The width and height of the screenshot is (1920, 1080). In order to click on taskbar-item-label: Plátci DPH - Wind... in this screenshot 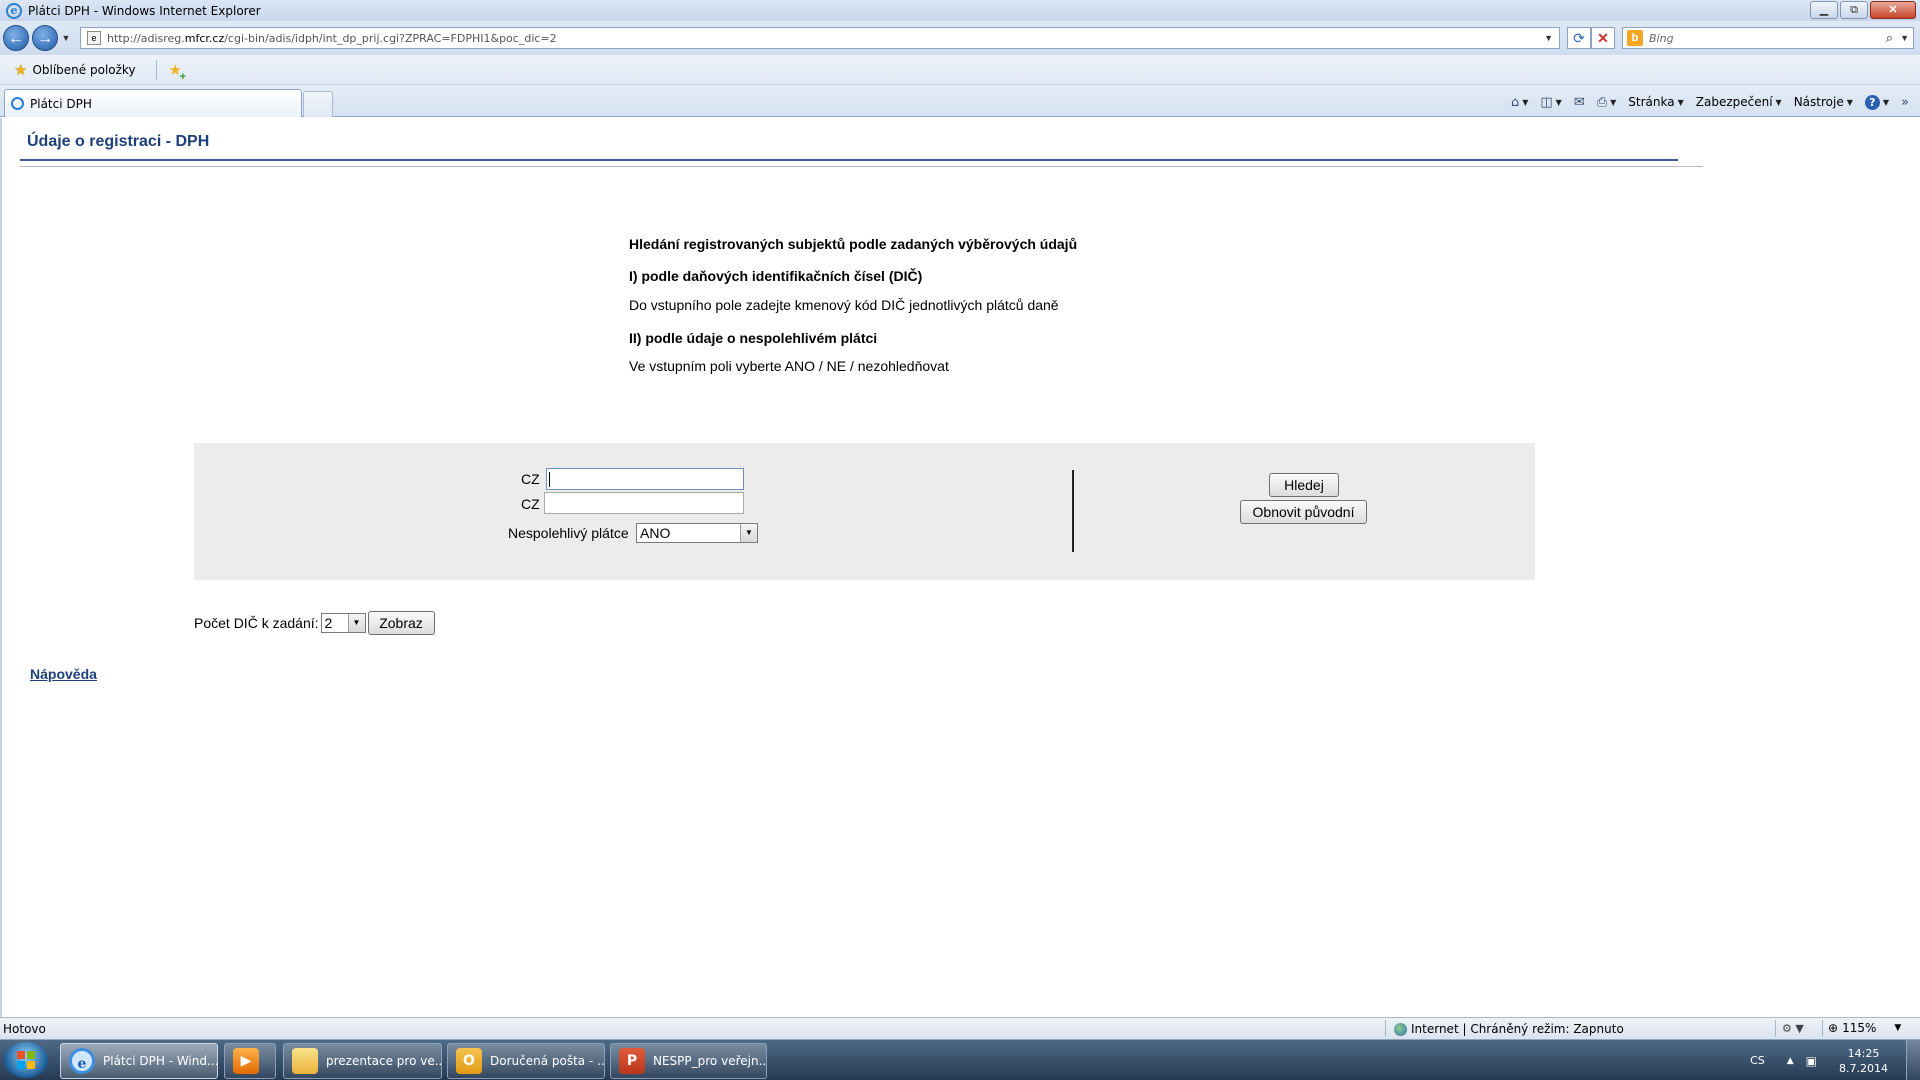, I will do `click(160, 1061)`.